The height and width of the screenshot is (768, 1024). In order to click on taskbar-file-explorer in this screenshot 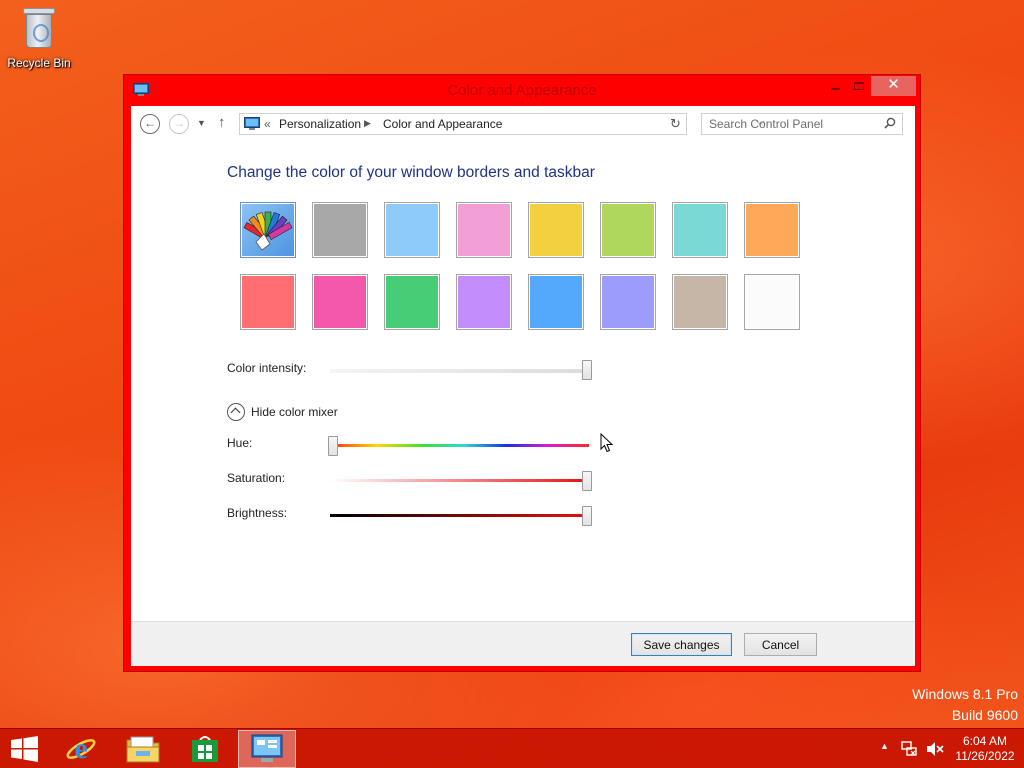, I will do `click(143, 749)`.